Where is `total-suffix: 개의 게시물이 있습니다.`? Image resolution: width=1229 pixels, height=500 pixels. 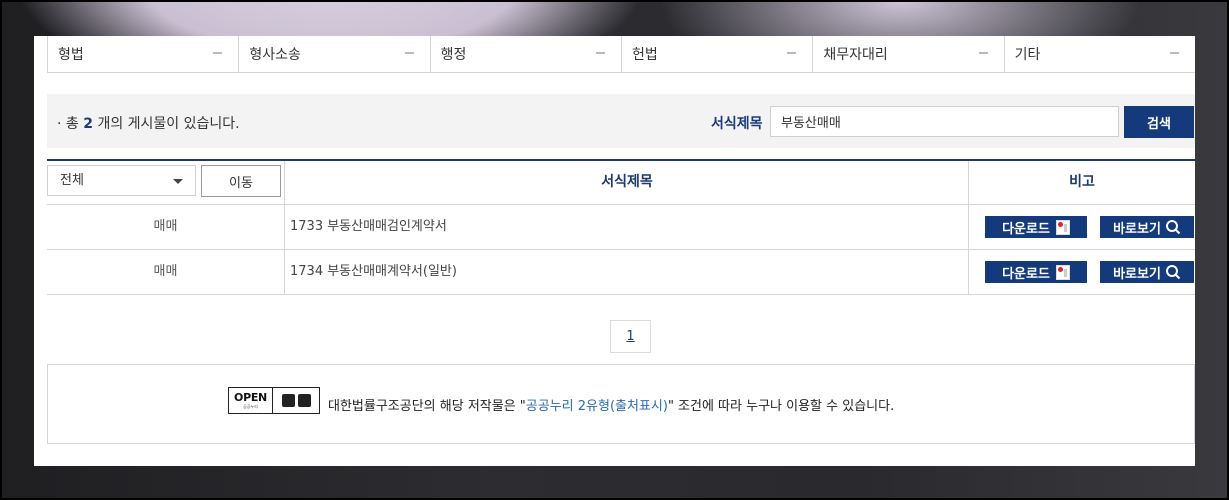 total-suffix: 개의 게시물이 있습니다. is located at coordinates (168, 124).